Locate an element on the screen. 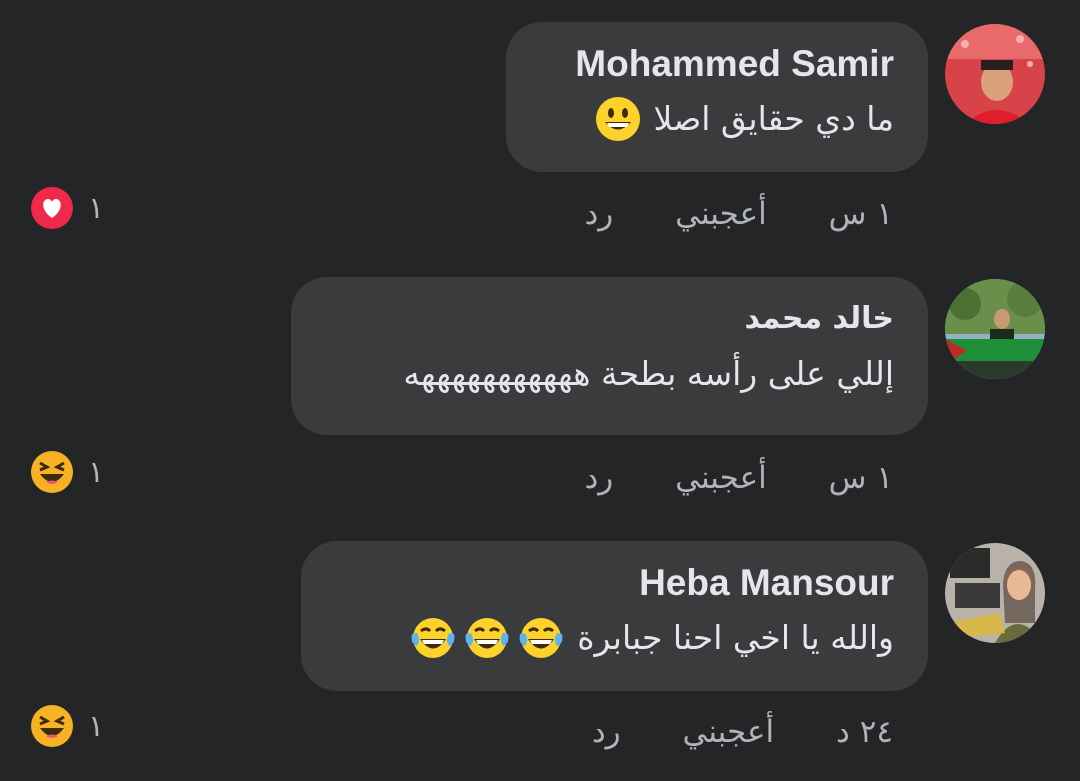  comment-time: ٢٤ د is located at coordinates (864, 732).